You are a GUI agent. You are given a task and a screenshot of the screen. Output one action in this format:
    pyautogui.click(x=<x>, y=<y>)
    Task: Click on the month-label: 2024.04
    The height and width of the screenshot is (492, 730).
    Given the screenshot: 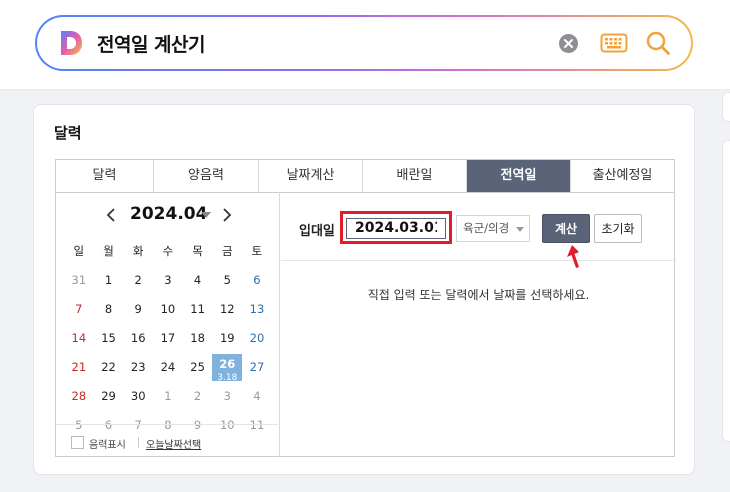 What is the action you would take?
    pyautogui.click(x=168, y=214)
    